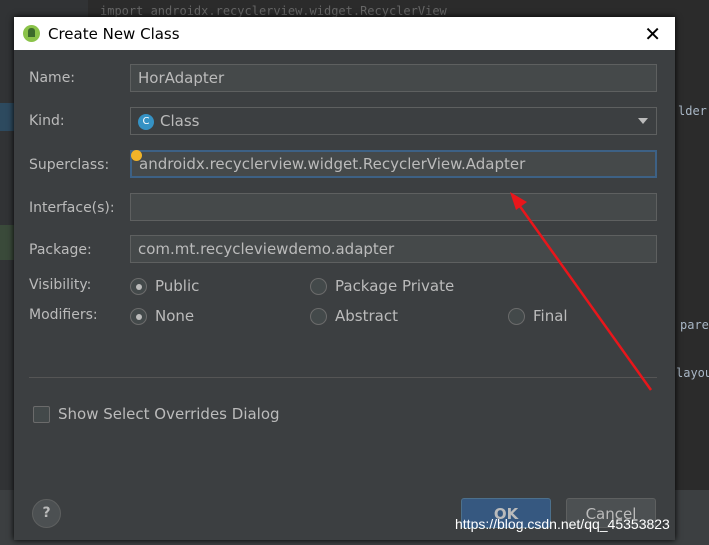  I want to click on arrow-line, so click(582, 294).